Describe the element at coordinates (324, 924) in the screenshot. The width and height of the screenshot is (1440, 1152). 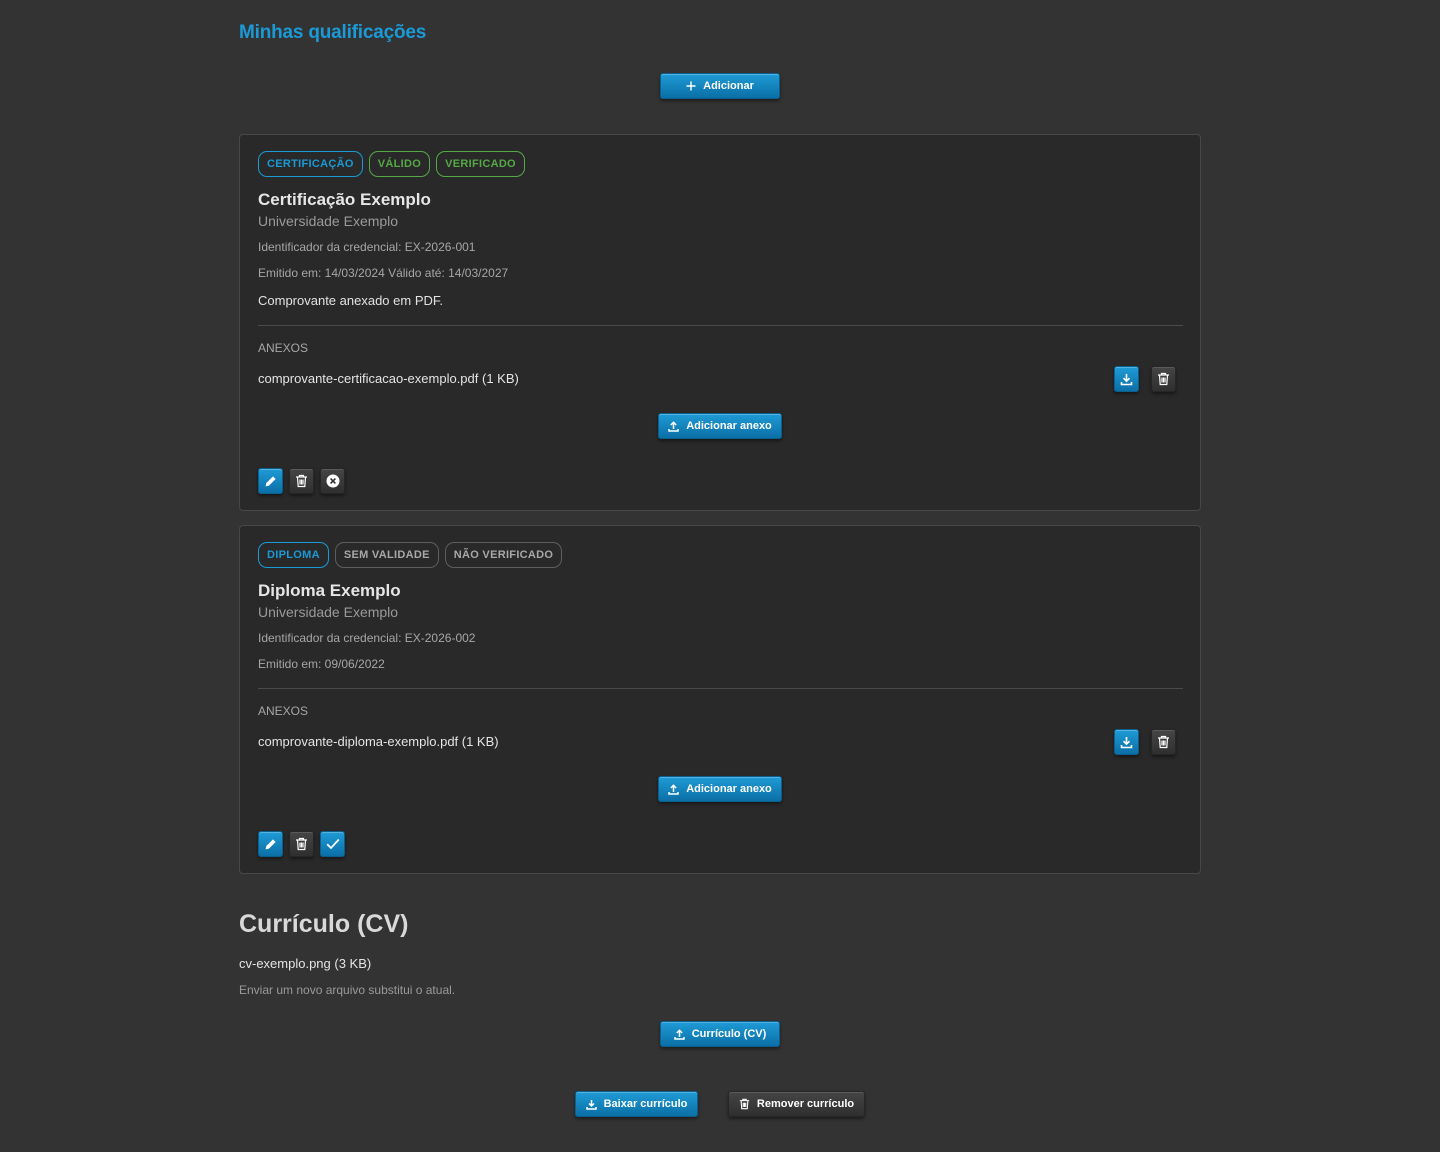
I see `cv-section-title: Currículo (CV)` at that location.